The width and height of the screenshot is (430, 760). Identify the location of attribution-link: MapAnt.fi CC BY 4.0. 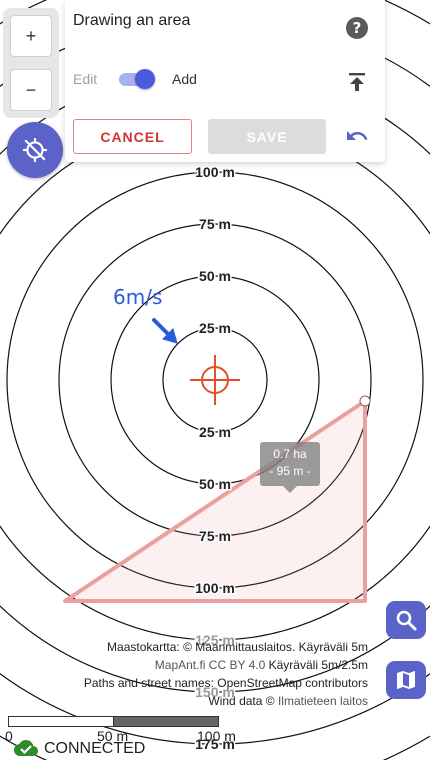
(210, 665).